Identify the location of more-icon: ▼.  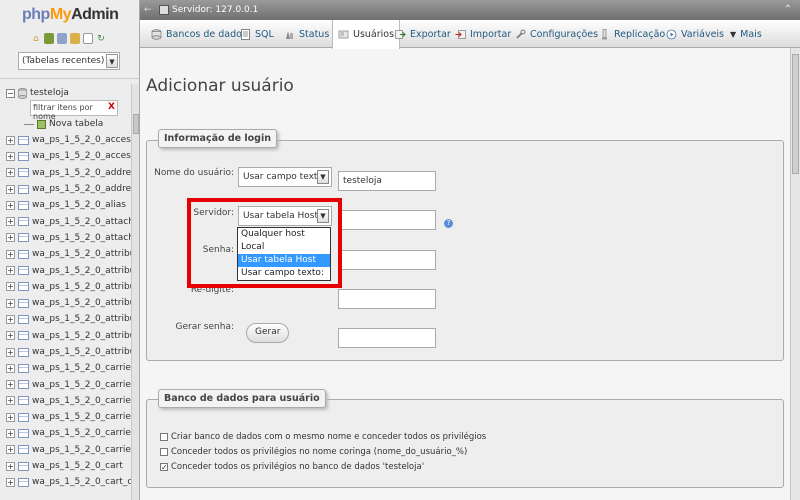
(733, 34).